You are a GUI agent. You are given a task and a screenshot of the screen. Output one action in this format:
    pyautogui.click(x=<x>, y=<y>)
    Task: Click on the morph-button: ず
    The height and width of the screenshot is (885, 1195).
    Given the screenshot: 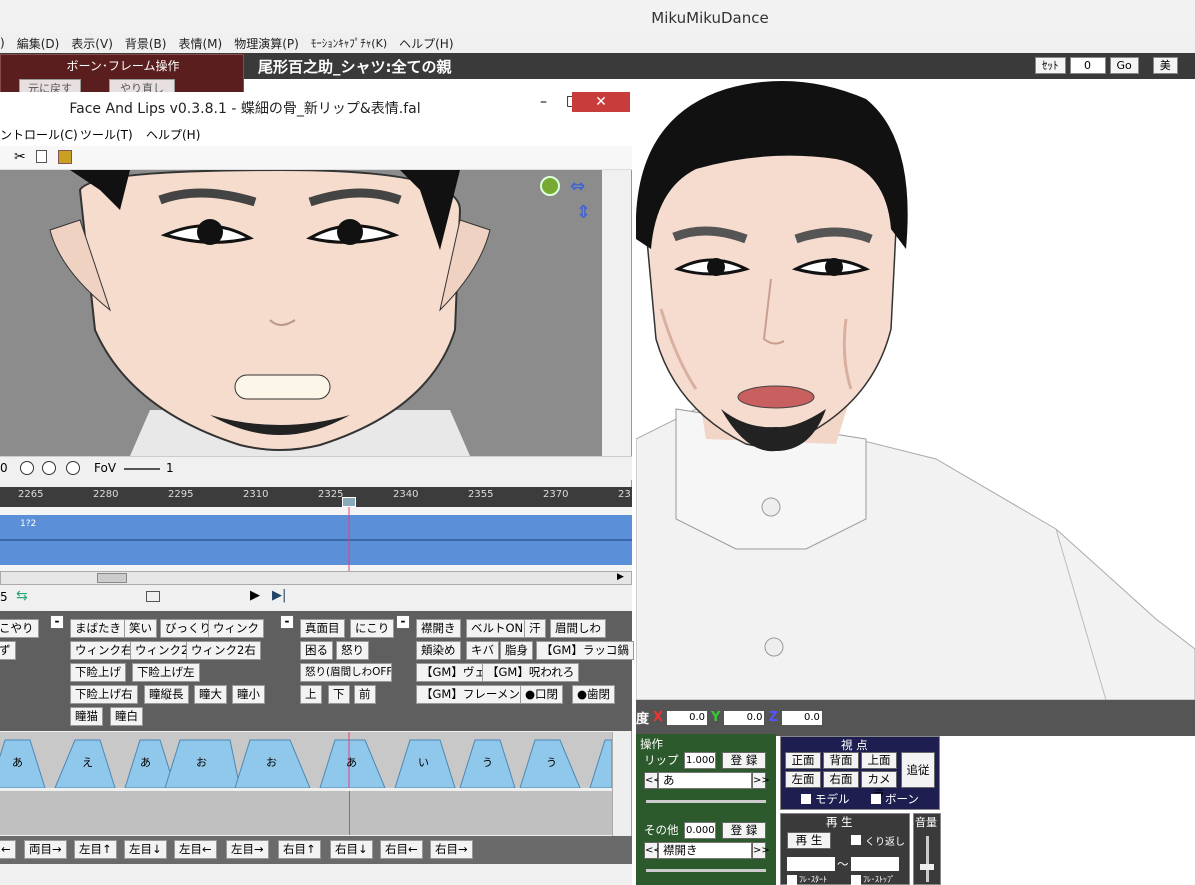 What is the action you would take?
    pyautogui.click(x=8, y=650)
    